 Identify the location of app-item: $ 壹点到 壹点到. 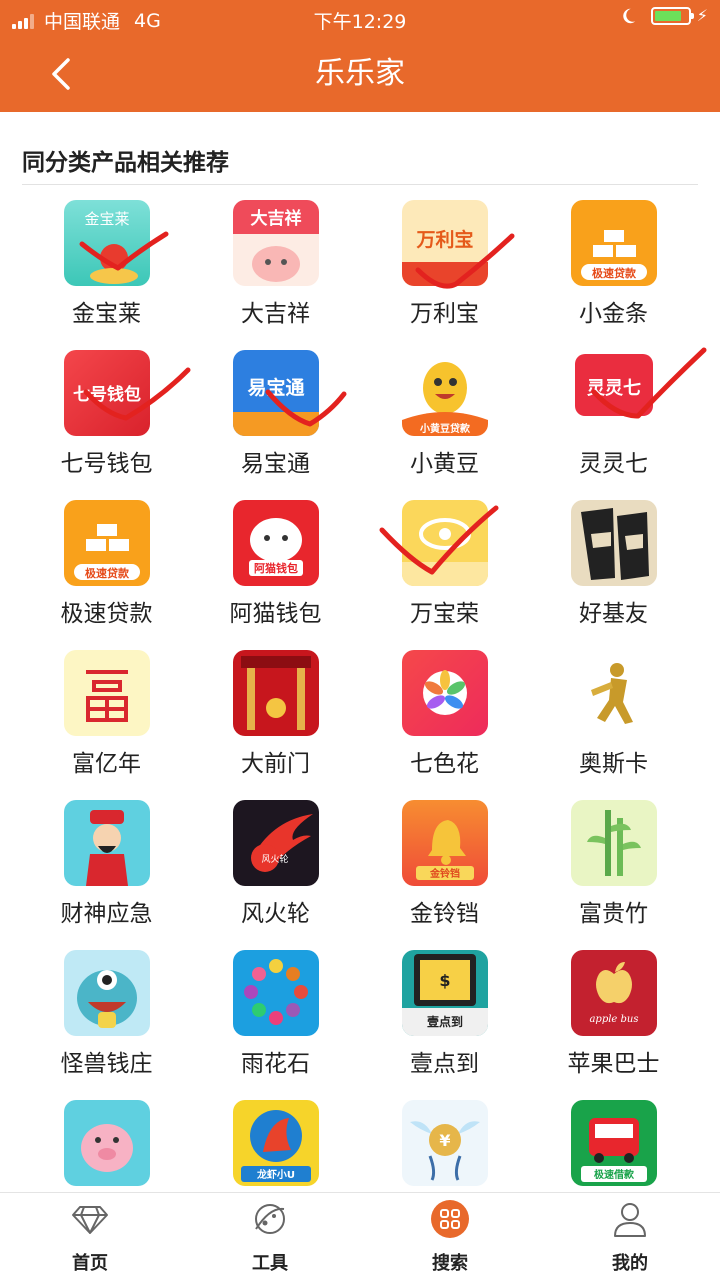
(444, 1025).